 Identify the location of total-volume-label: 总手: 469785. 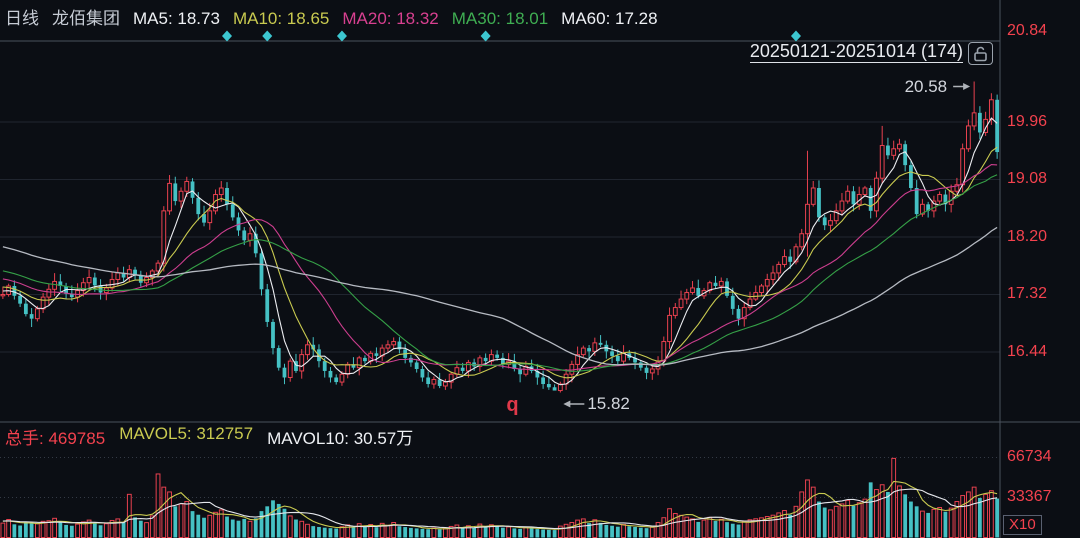
(55, 438).